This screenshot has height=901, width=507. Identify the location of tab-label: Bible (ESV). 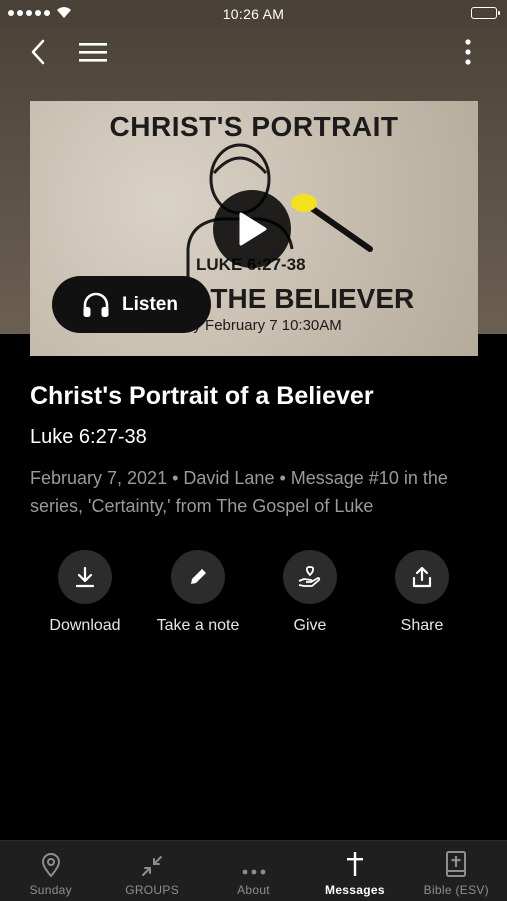
(456, 890).